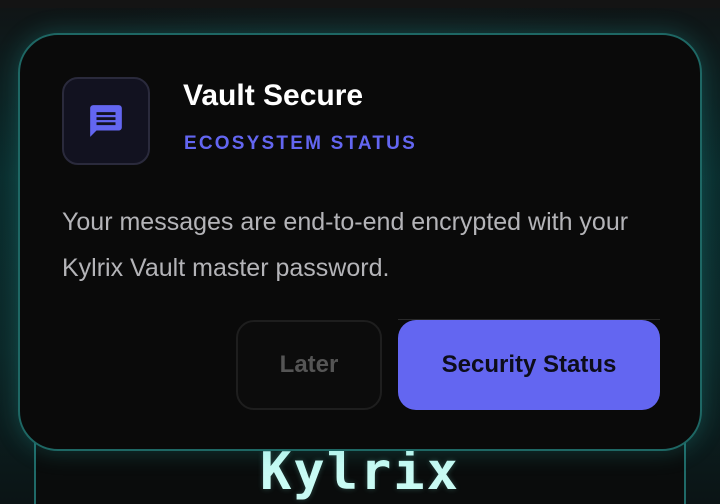  What do you see at coordinates (273, 95) in the screenshot?
I see `dialog-title: Vault Secure` at bounding box center [273, 95].